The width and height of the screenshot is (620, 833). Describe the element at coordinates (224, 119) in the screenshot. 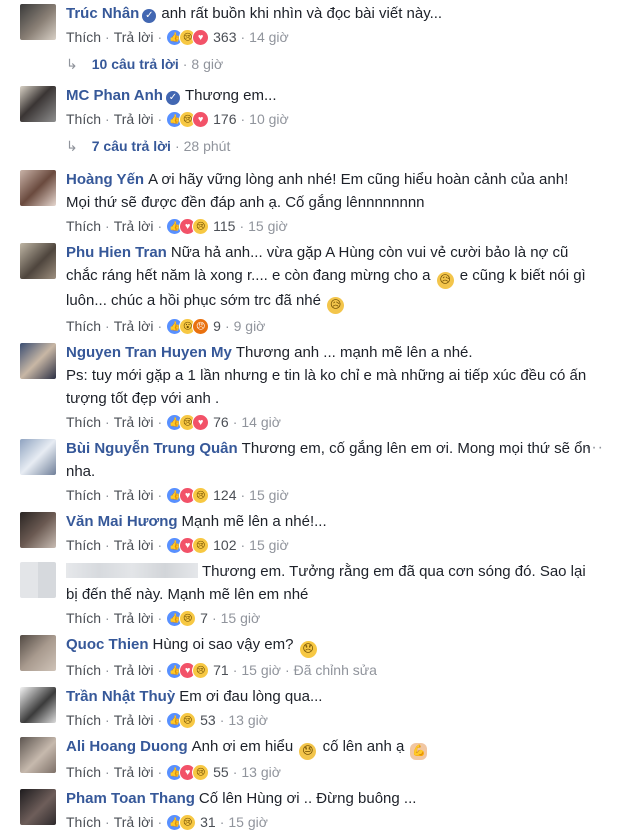

I see `reaction-count: 176` at that location.